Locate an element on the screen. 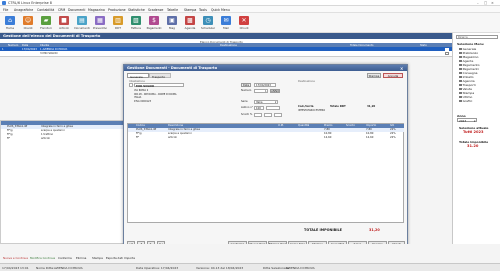  sconto1-input is located at coordinates (258, 115).